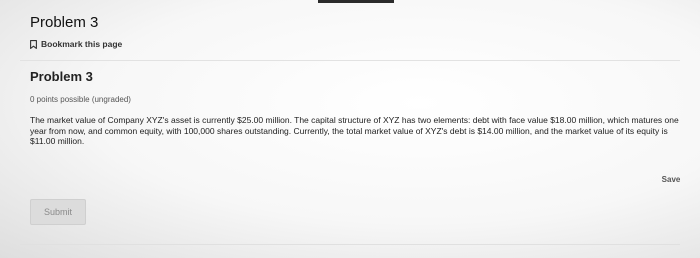 The image size is (700, 258). What do you see at coordinates (61, 76) in the screenshot?
I see `problem-title: Problem 3` at bounding box center [61, 76].